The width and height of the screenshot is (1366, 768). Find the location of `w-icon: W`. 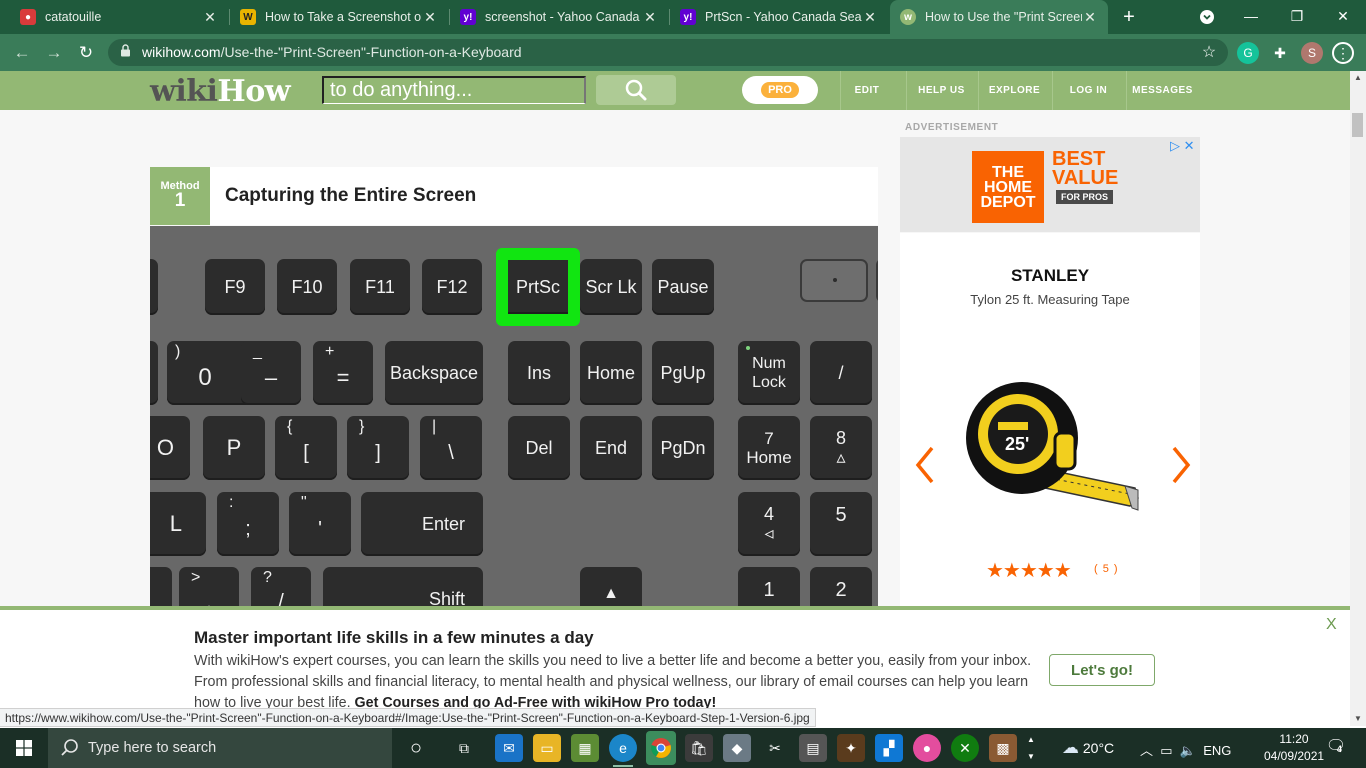

w-icon: W is located at coordinates (248, 17).